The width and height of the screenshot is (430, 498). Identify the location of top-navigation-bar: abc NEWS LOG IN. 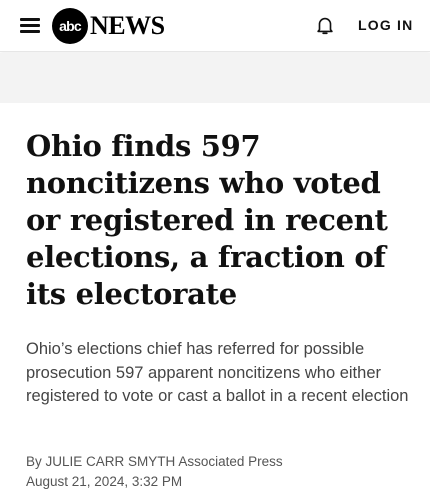
(215, 26).